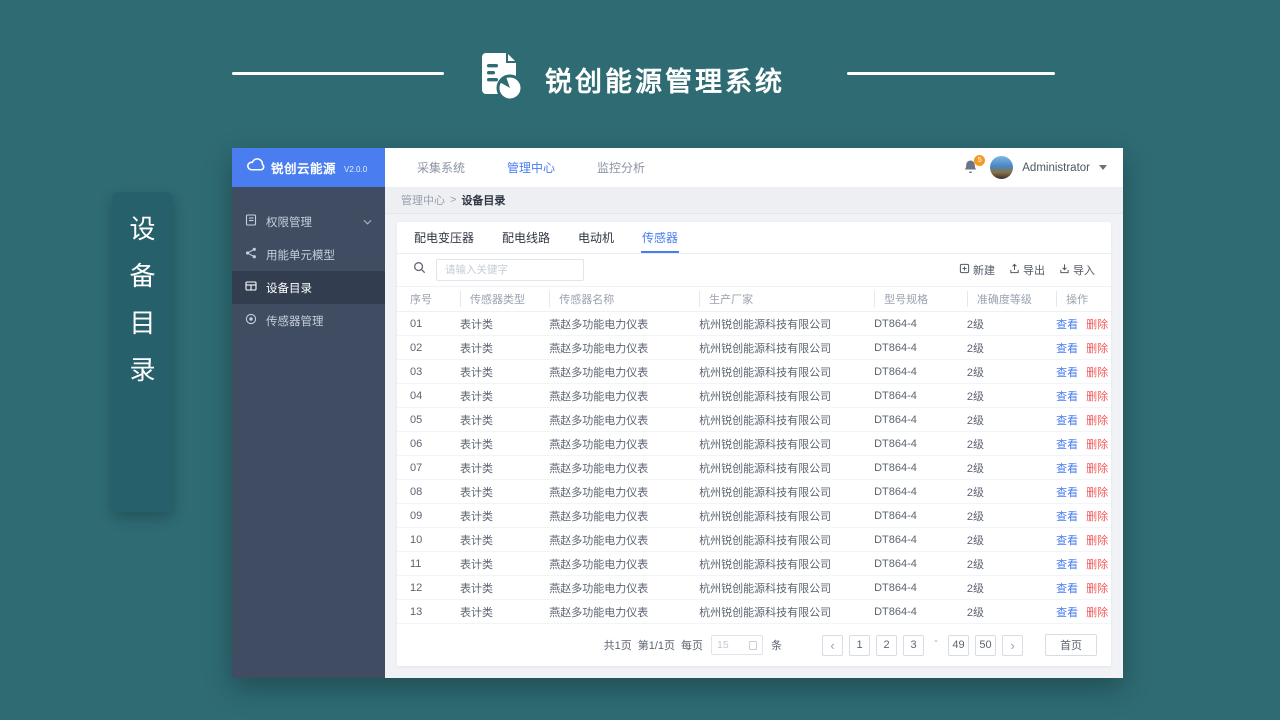 Image resolution: width=1280 pixels, height=720 pixels. Describe the element at coordinates (958, 645) in the screenshot. I see `pager-page-49: 49` at that location.